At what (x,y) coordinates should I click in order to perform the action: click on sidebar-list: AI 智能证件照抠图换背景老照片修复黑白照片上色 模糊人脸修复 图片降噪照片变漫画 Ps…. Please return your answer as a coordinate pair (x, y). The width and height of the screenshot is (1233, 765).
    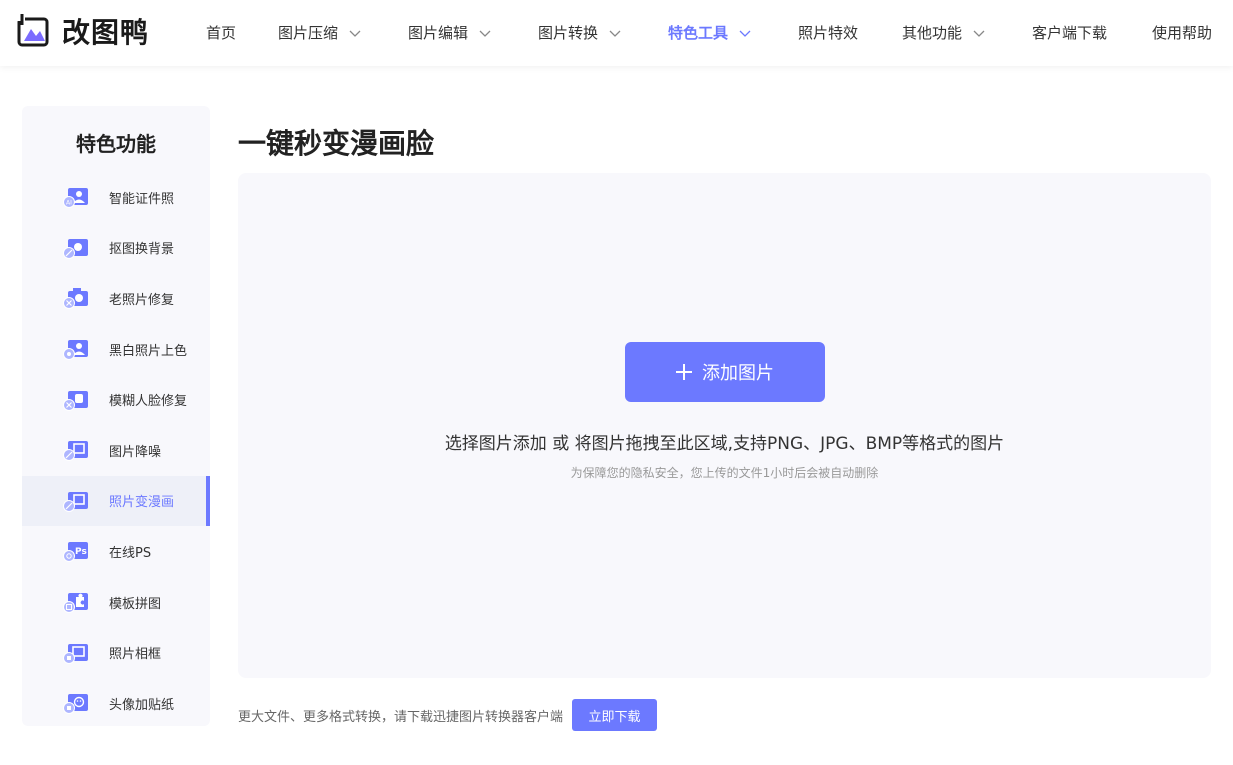
    Looking at the image, I should click on (116, 450).